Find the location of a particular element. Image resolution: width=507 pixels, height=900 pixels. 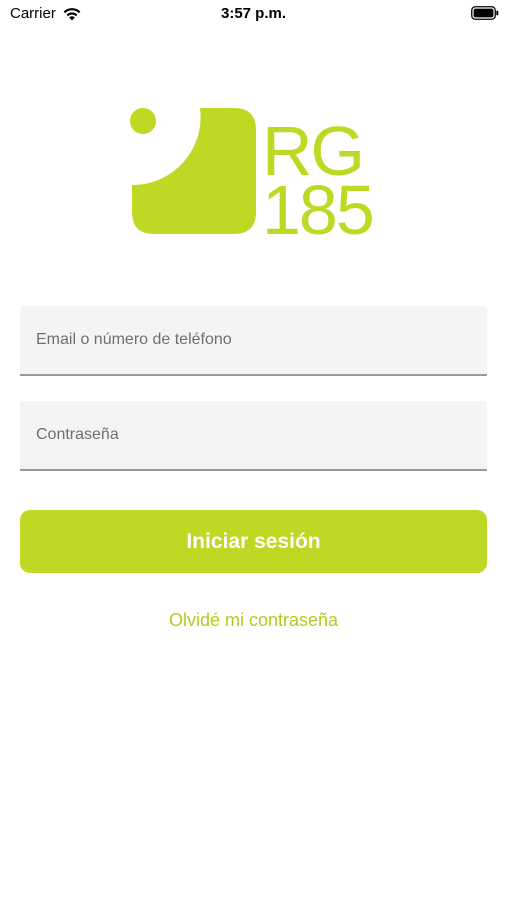

status-time: 3:57 p.m. is located at coordinates (253, 13).